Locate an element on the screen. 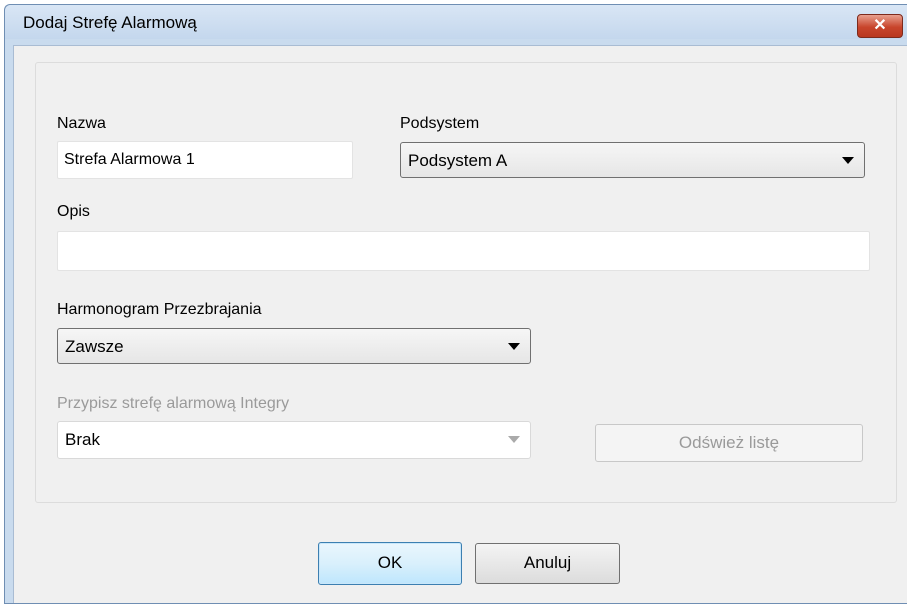 This screenshot has width=907, height=604. close-button: ✕ is located at coordinates (880, 26).